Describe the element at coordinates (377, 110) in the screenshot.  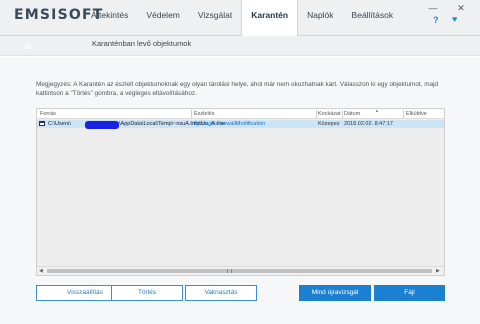
I see `sort-ascending-icon: ▲` at that location.